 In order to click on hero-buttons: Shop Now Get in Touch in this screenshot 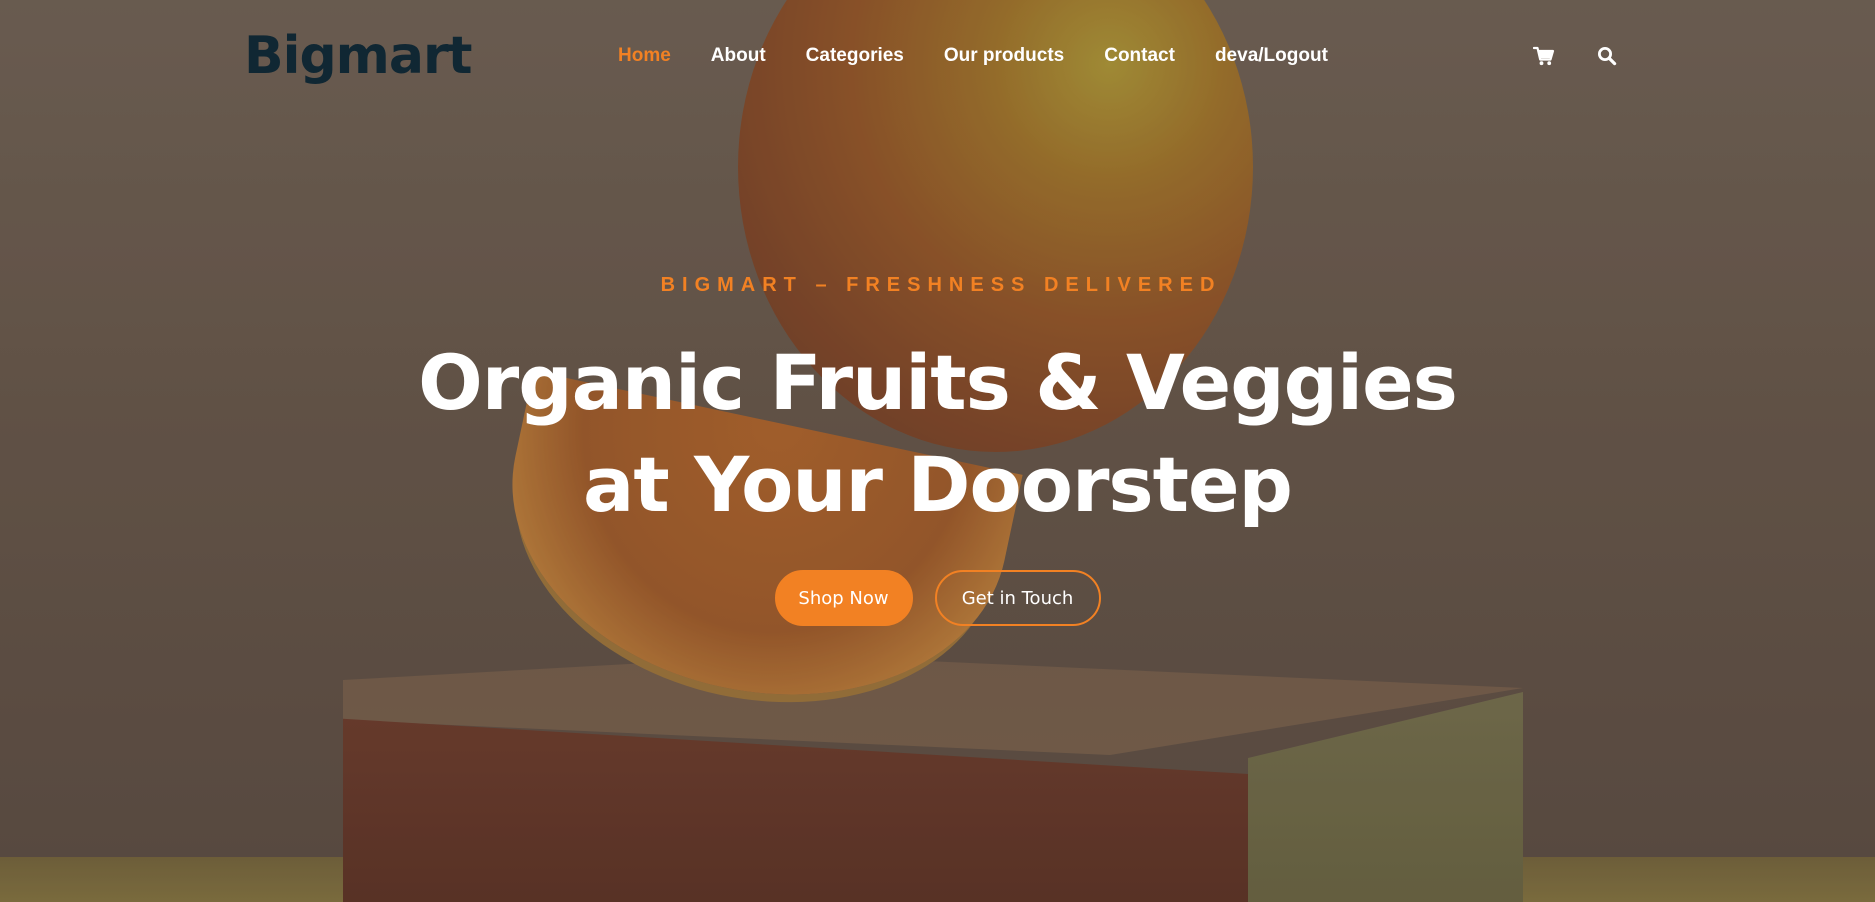, I will do `click(937, 598)`.